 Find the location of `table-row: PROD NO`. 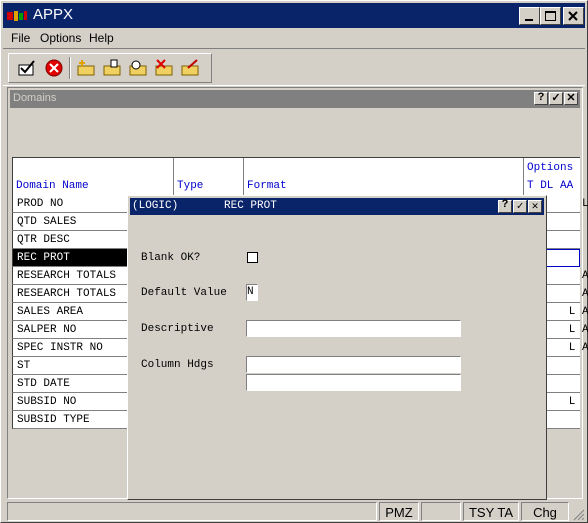

table-row: PROD NO is located at coordinates (70, 204).